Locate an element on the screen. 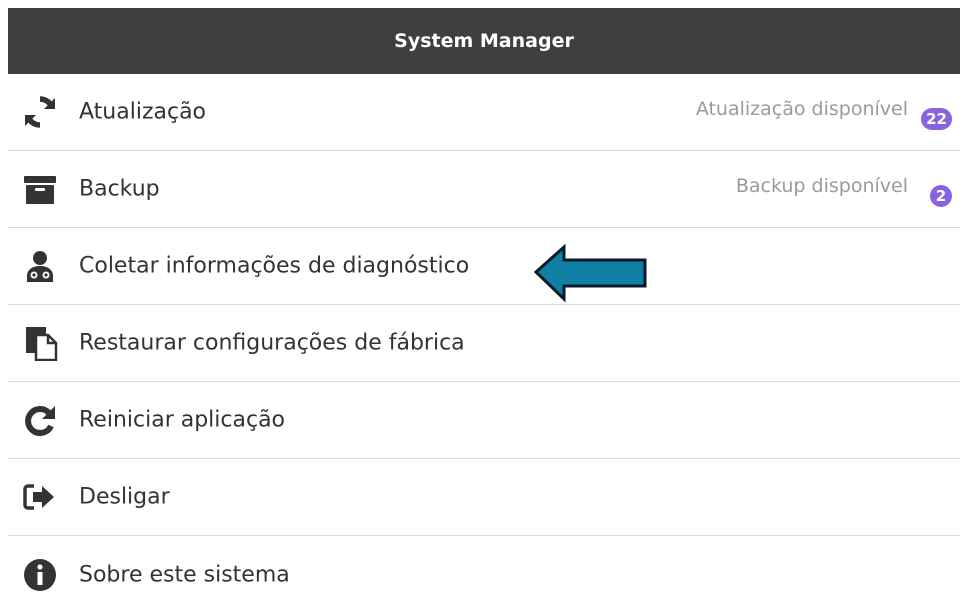  title-bar: System Manager is located at coordinates (484, 41).